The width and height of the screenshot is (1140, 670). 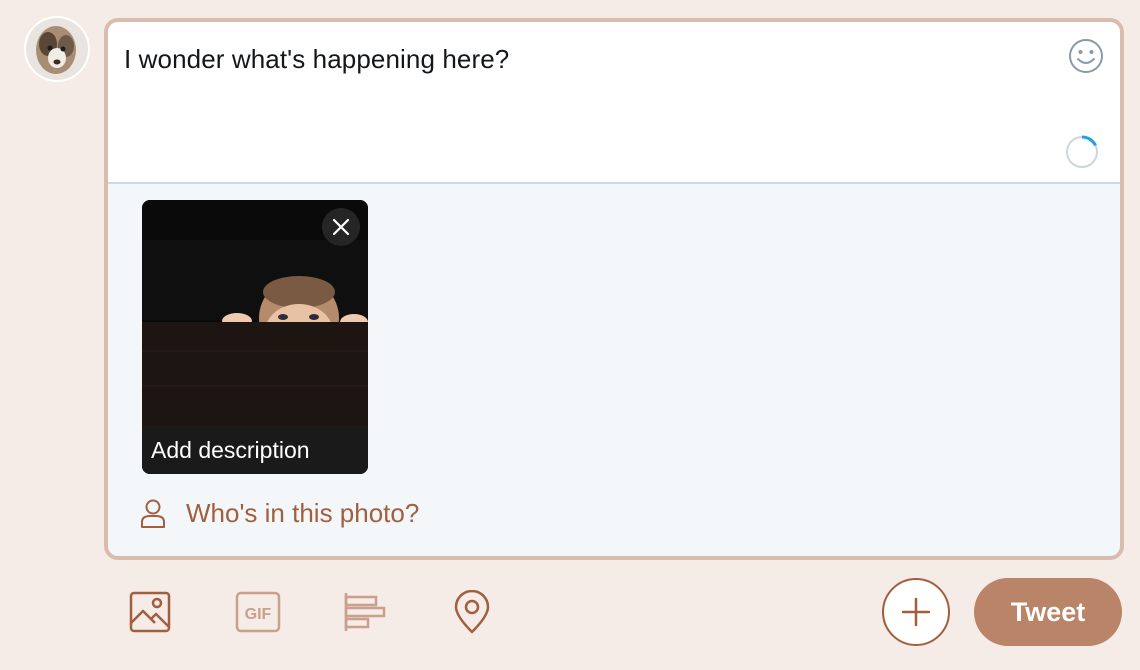 I want to click on image-icon, so click(x=150, y=612).